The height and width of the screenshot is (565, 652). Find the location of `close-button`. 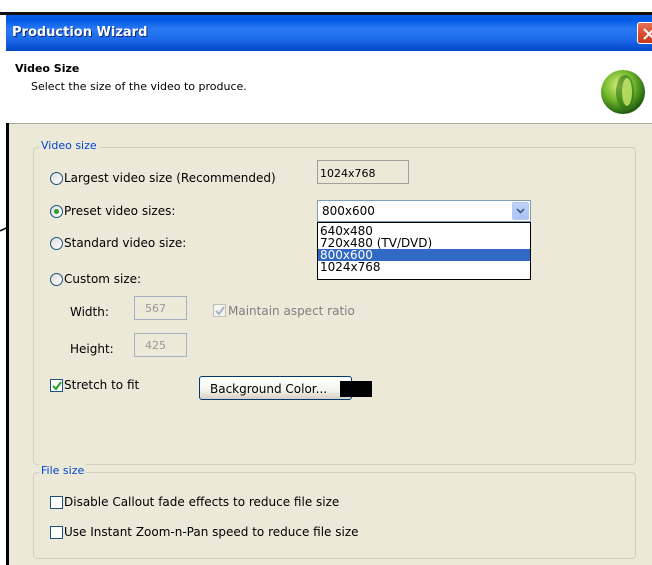

close-button is located at coordinates (644, 33).